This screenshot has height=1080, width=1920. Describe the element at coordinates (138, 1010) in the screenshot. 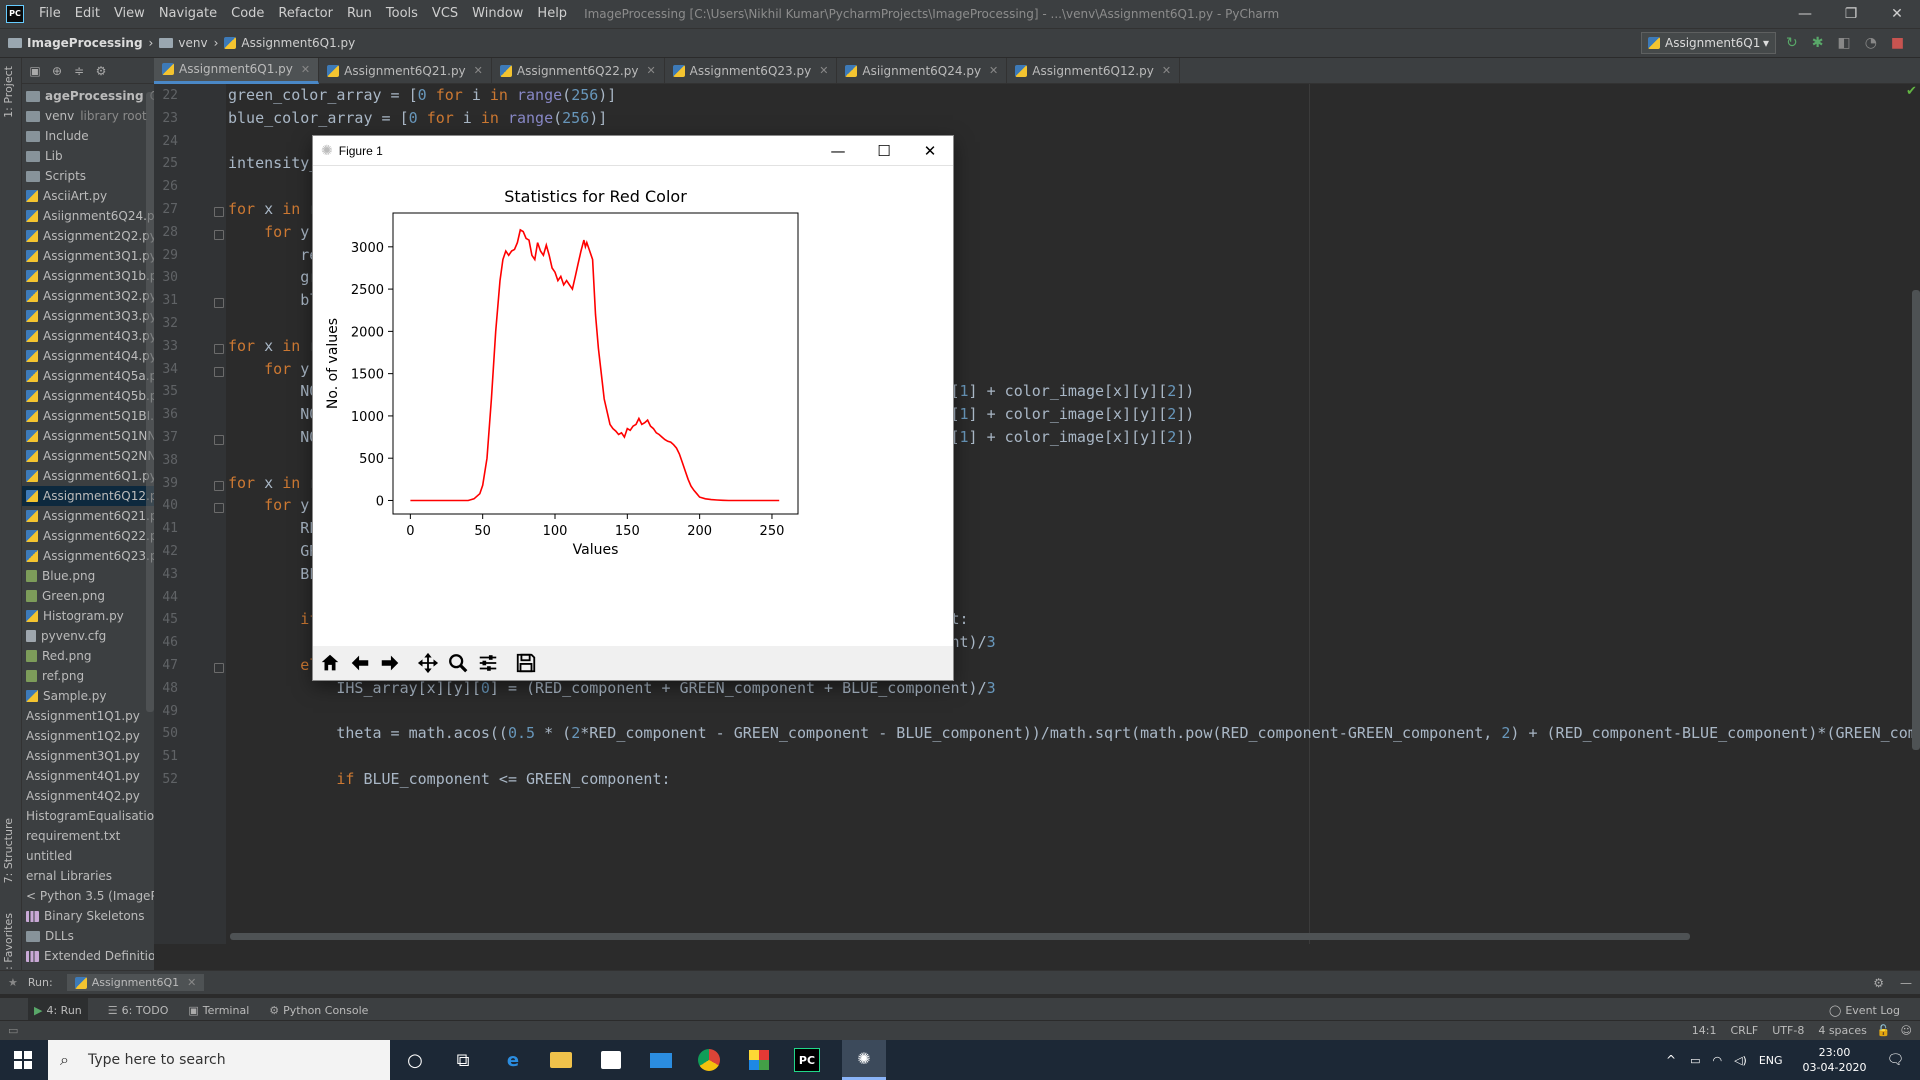

I see `tab-todo: ☰ 6: TODO` at that location.